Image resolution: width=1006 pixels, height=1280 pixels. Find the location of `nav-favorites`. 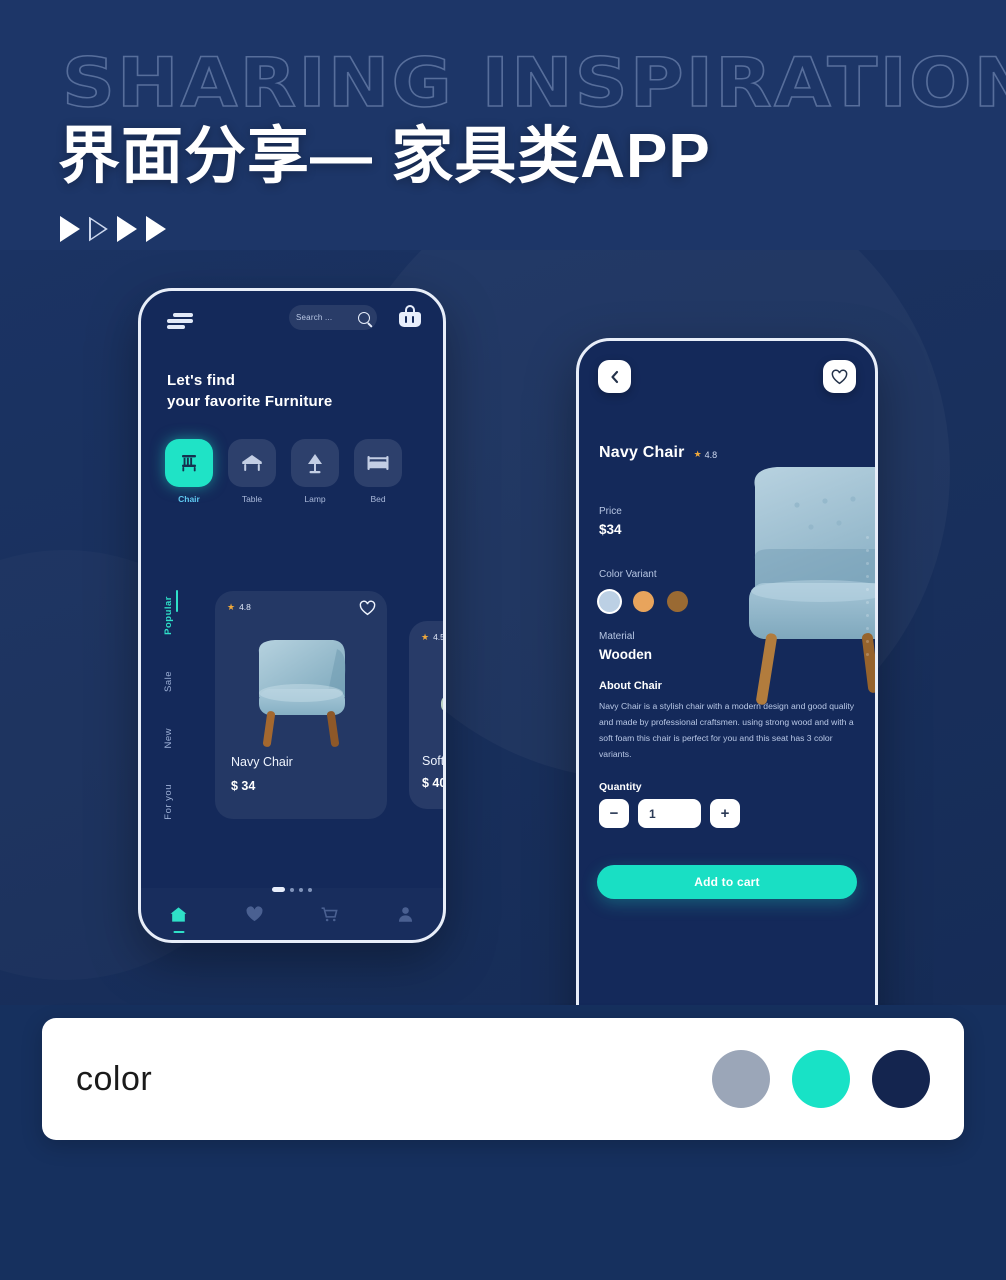

nav-favorites is located at coordinates (254, 914).